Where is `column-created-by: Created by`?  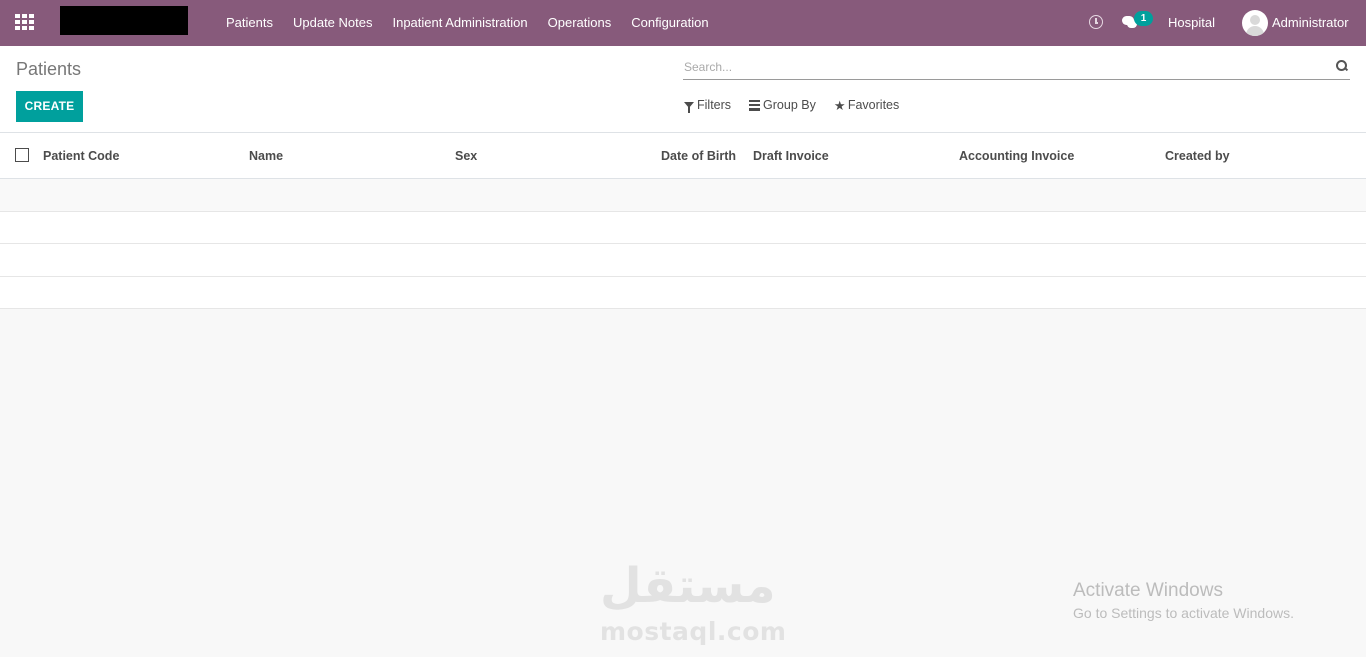
column-created-by: Created by is located at coordinates (1197, 156).